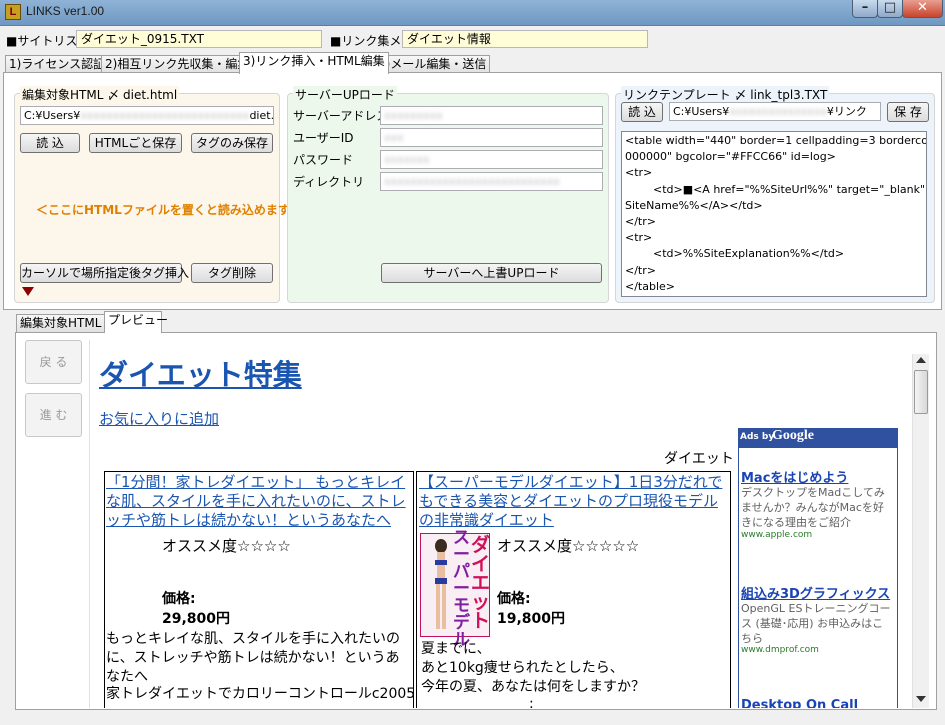  What do you see at coordinates (472, 13) in the screenshot?
I see `title-bar` at bounding box center [472, 13].